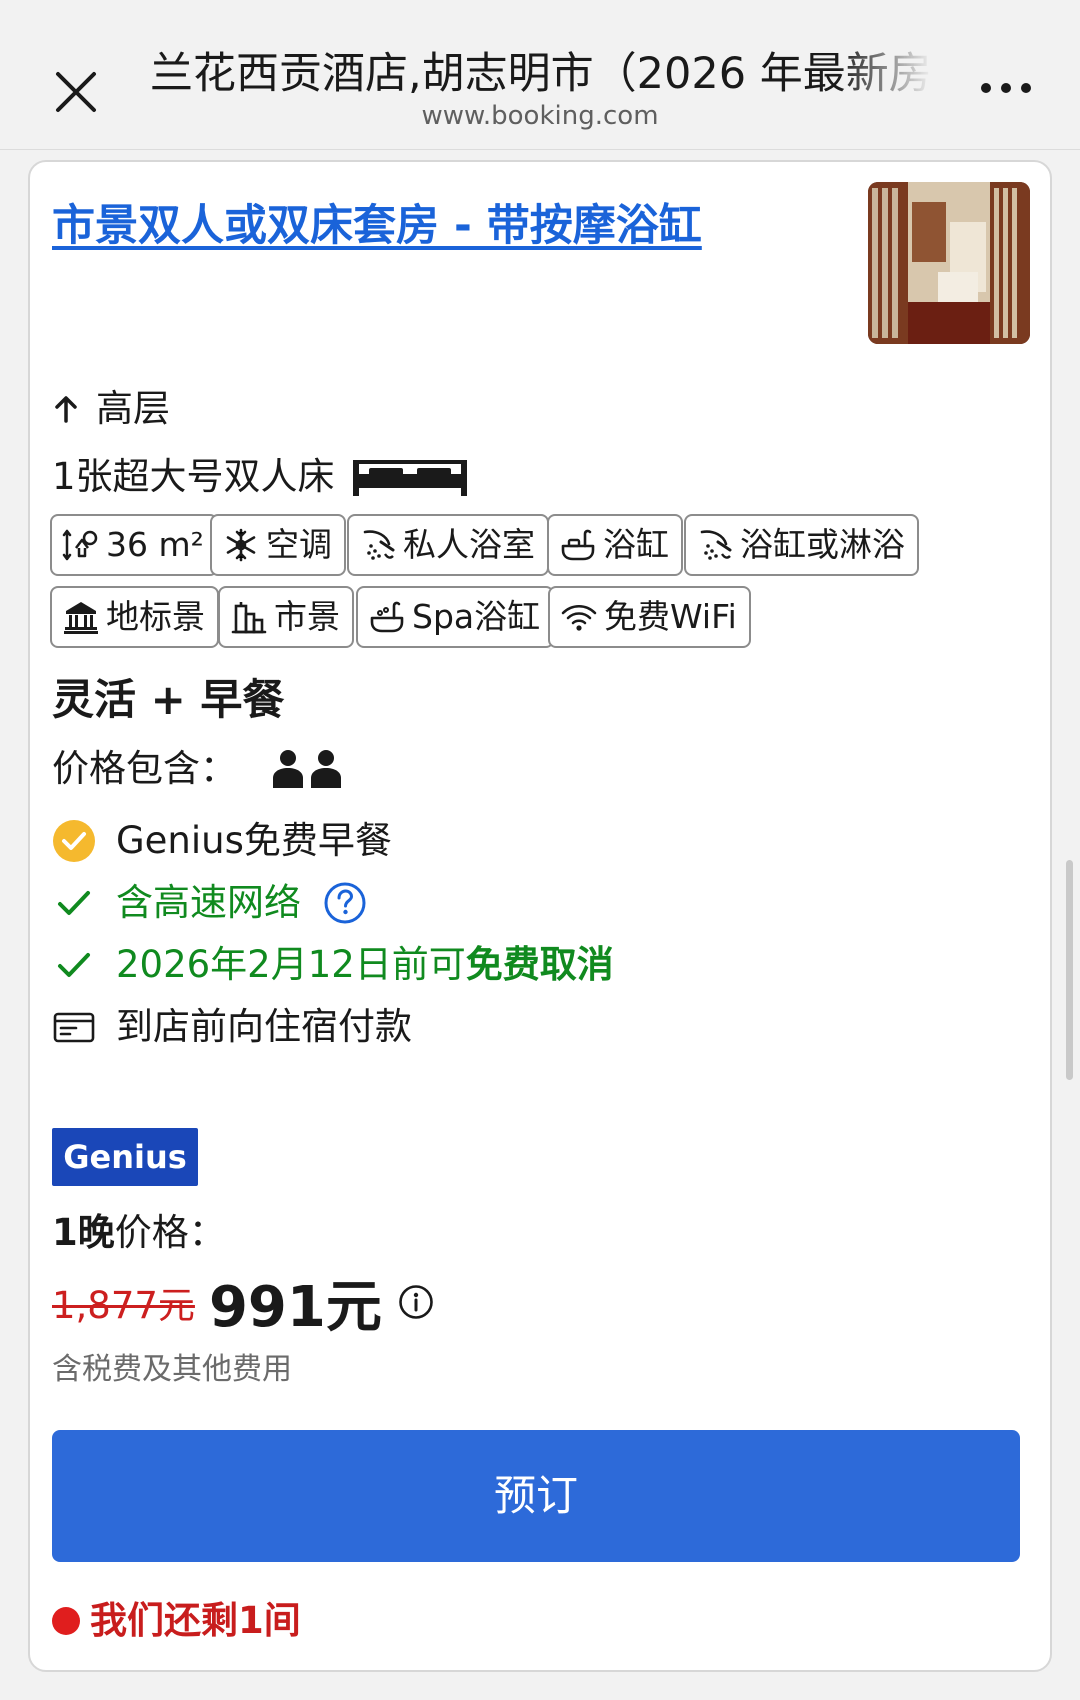 This screenshot has width=1080, height=1700. What do you see at coordinates (172, 1369) in the screenshot?
I see `tax-note: 含税费及其他费用` at bounding box center [172, 1369].